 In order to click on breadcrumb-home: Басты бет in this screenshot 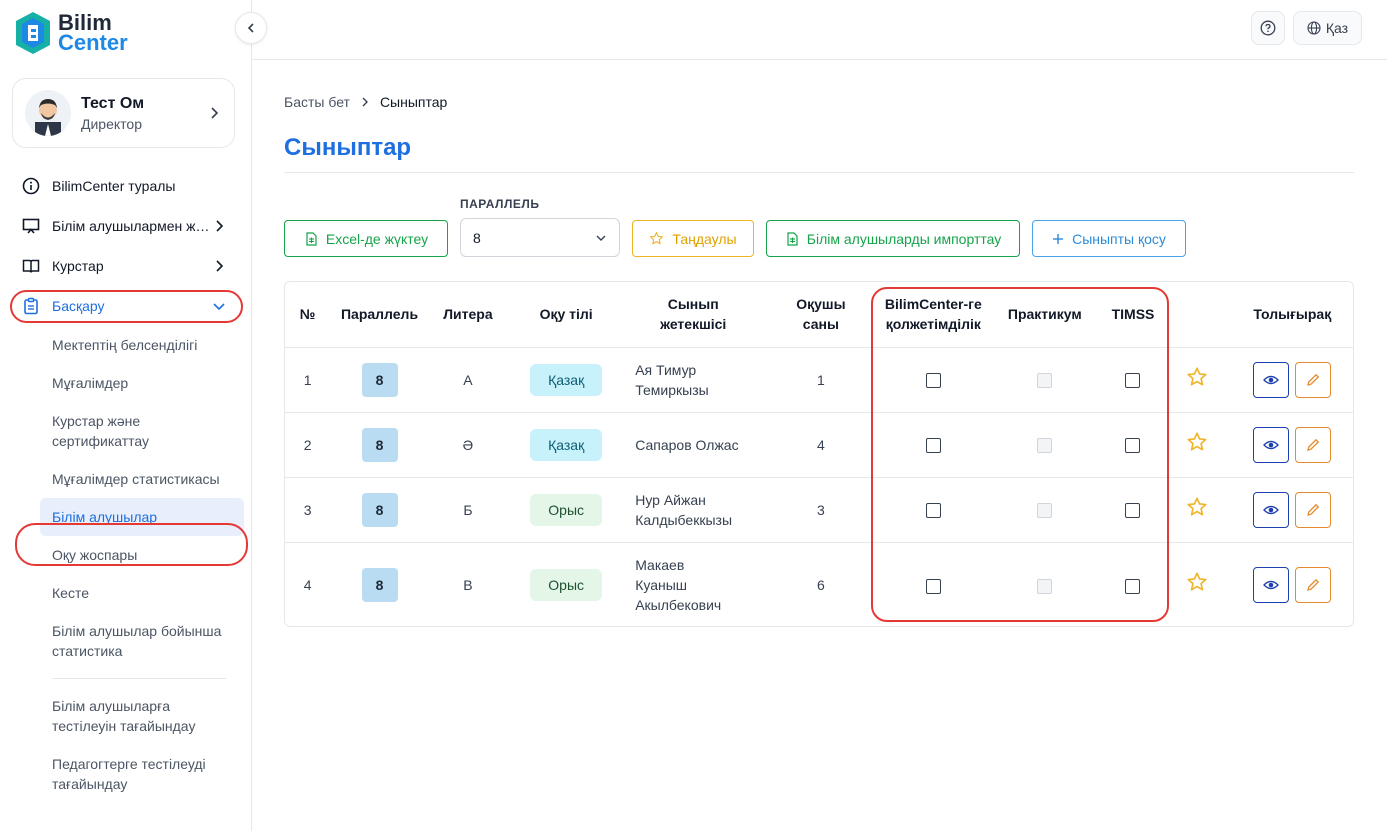, I will do `click(317, 102)`.